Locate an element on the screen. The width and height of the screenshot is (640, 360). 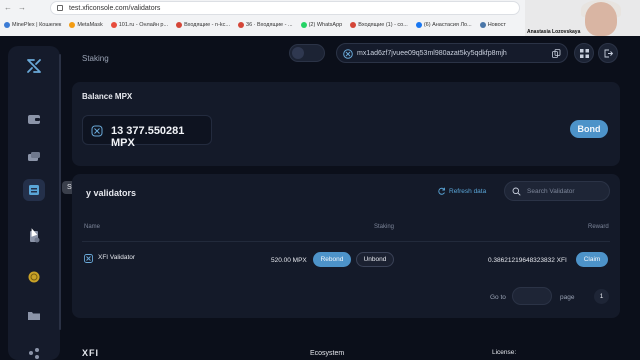
logout-button is located at coordinates (608, 53).